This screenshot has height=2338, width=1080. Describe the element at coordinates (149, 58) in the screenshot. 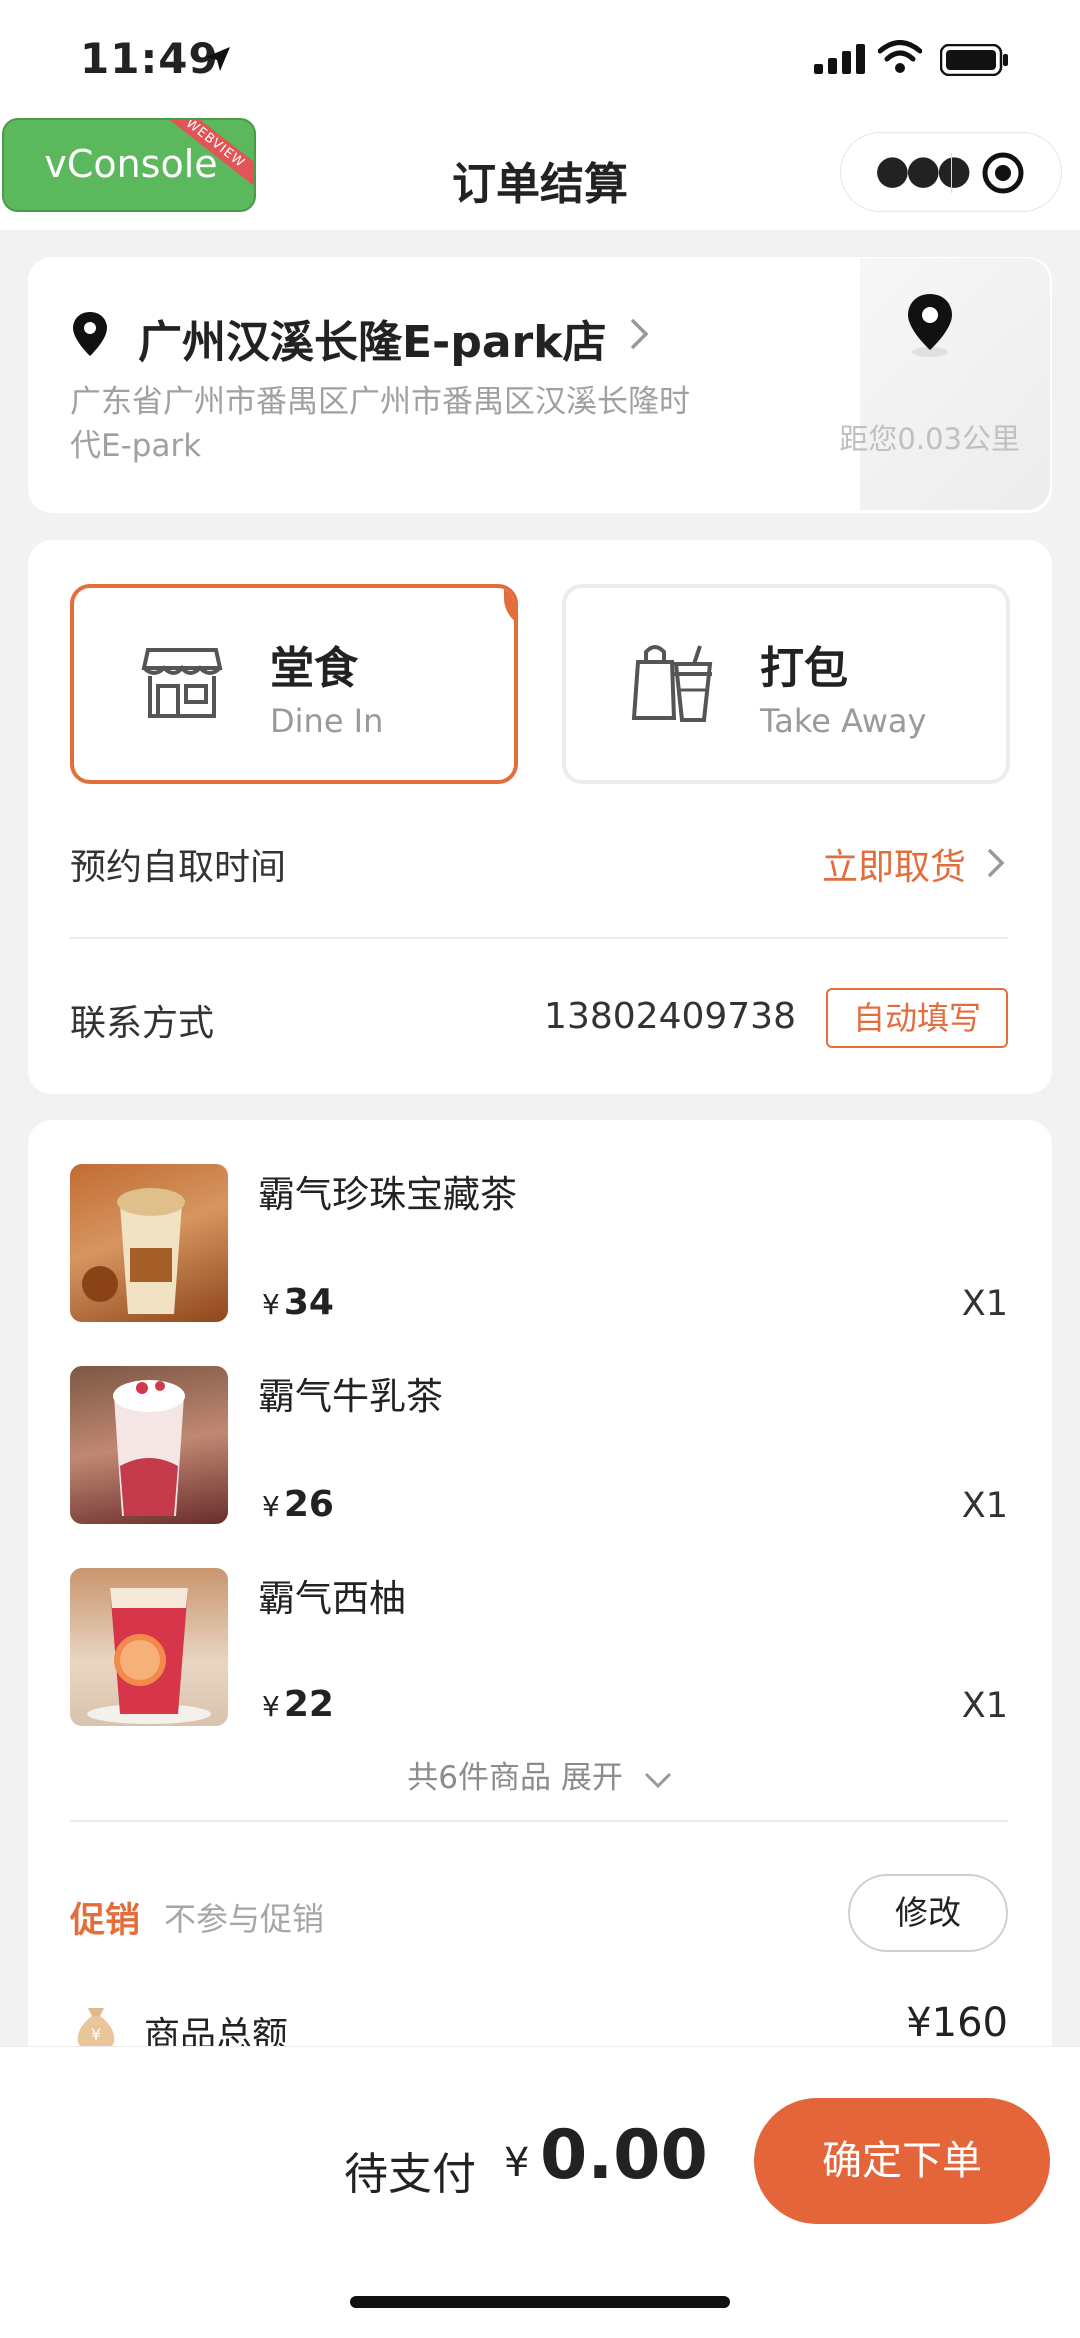

I see `status-time: 11:49` at that location.